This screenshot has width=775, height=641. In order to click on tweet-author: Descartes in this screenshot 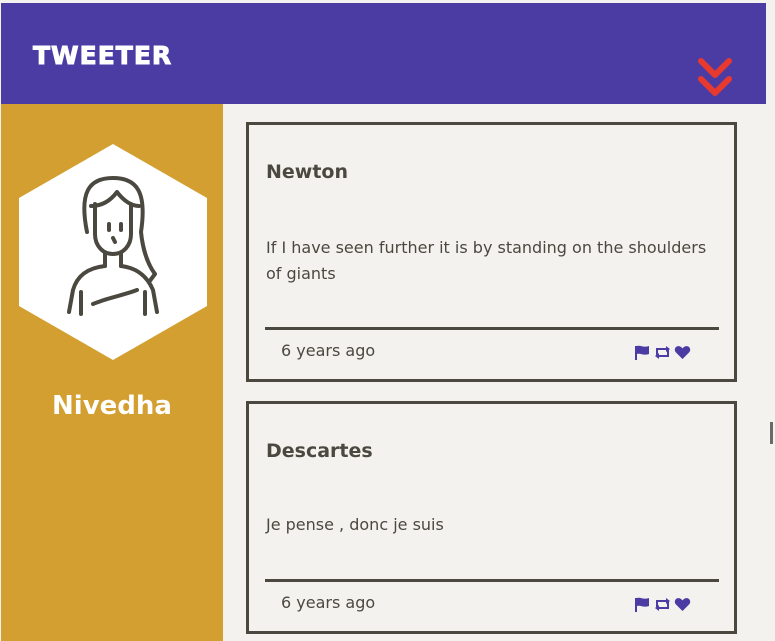, I will do `click(319, 451)`.